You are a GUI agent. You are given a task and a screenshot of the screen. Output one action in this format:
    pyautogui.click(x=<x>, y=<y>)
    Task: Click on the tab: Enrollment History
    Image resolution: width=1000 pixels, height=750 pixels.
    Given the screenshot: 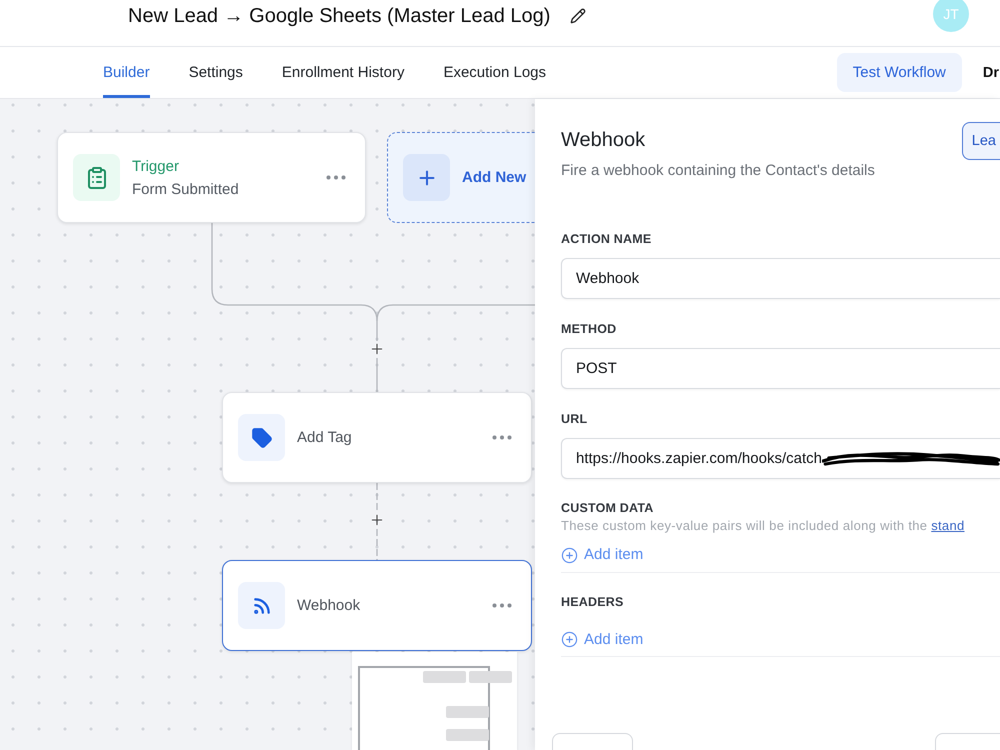 What is the action you would take?
    pyautogui.click(x=343, y=72)
    